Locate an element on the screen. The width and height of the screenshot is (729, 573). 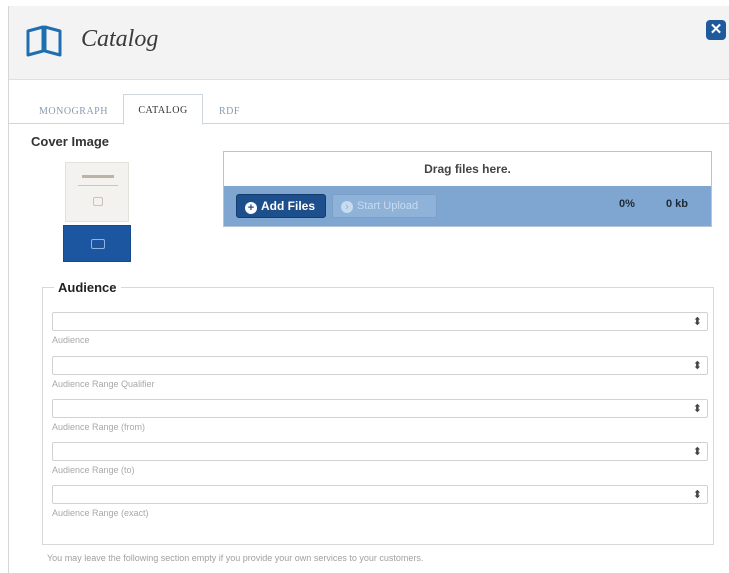
plus-icon: + is located at coordinates (251, 208).